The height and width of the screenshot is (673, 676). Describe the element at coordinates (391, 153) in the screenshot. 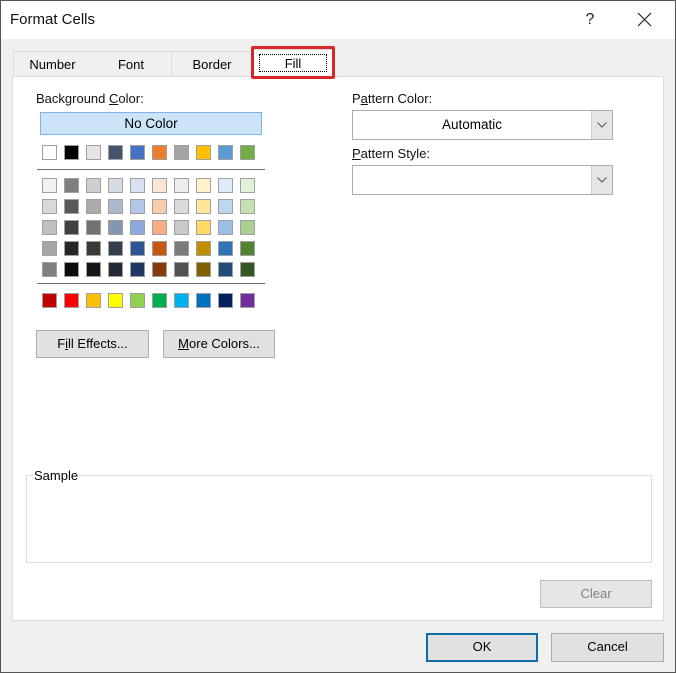

I see `pattern-style-label: Pattern Style:` at that location.